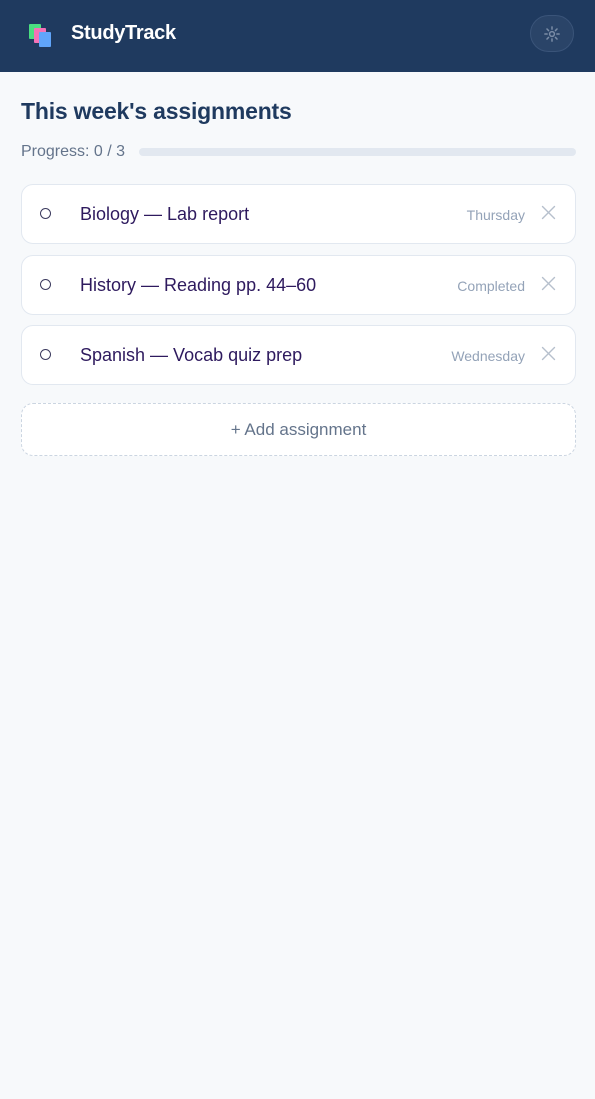  I want to click on gear-icon, so click(552, 33).